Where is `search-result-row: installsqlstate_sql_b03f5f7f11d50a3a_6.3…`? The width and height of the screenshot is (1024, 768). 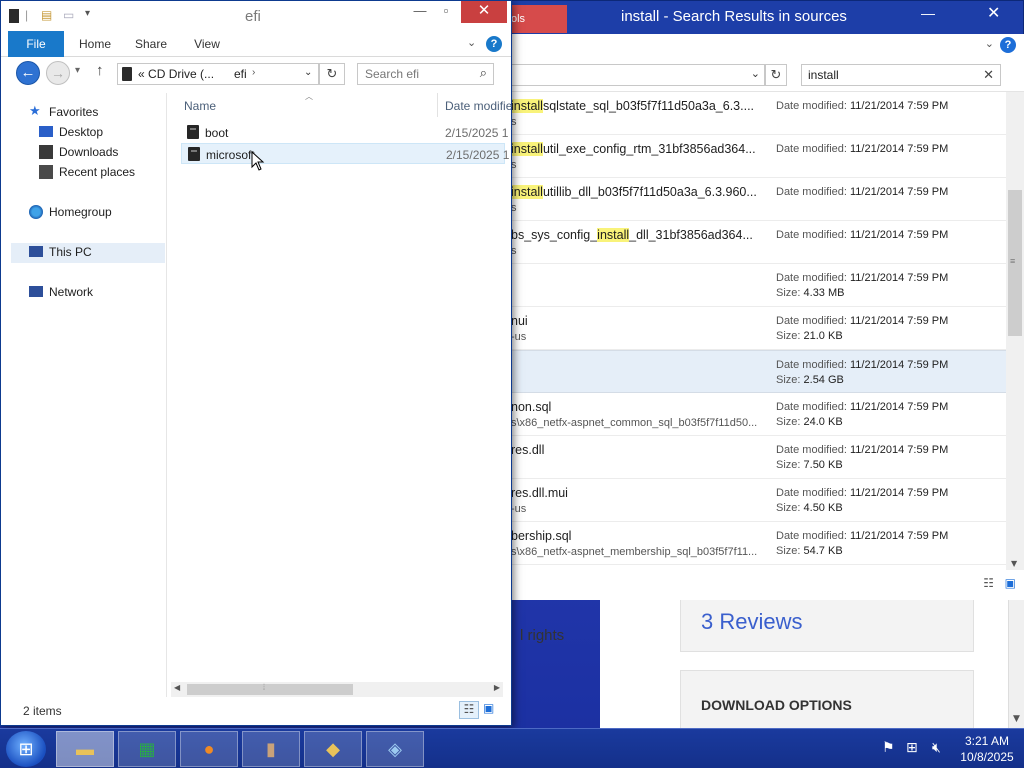 search-result-row: installsqlstate_sql_b03f5f7f11d50a3a_6.3… is located at coordinates (758, 113).